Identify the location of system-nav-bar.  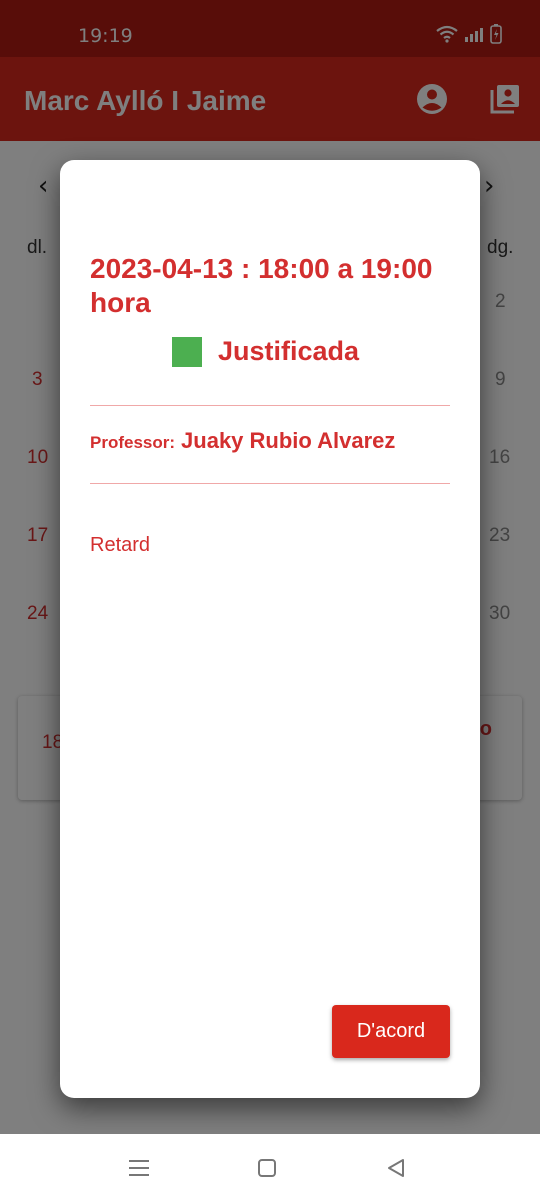
(270, 1167).